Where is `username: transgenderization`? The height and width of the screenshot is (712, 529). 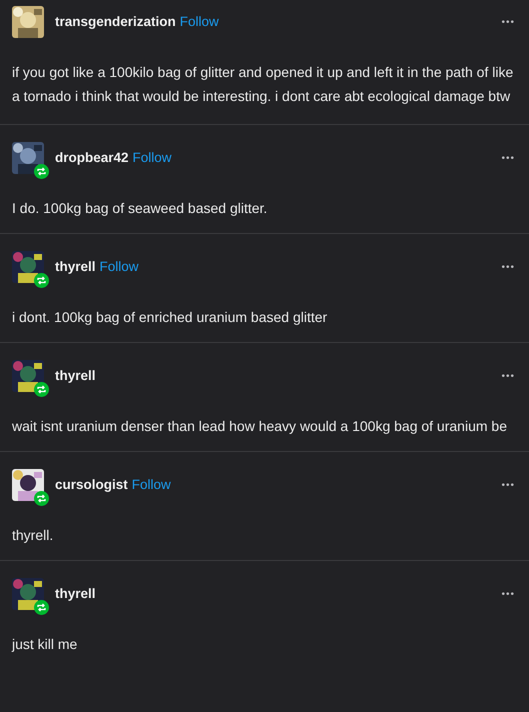 username: transgenderization is located at coordinates (115, 22).